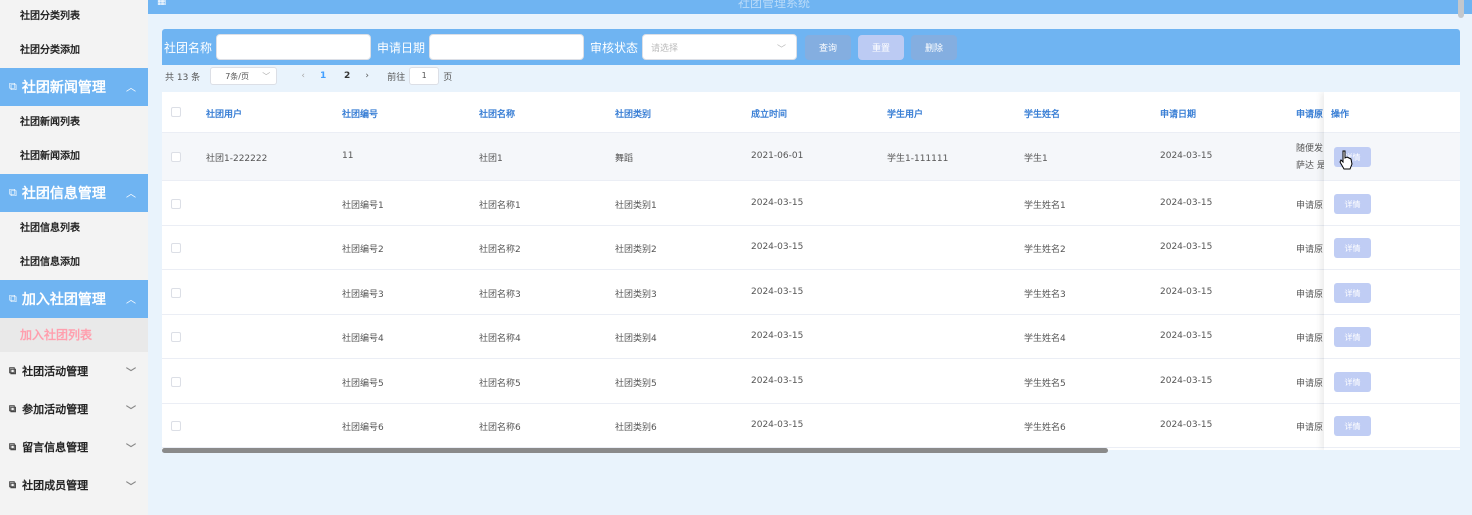 The height and width of the screenshot is (515, 1472). Describe the element at coordinates (1045, 206) in the screenshot. I see `table-cell: 学生姓名1` at that location.